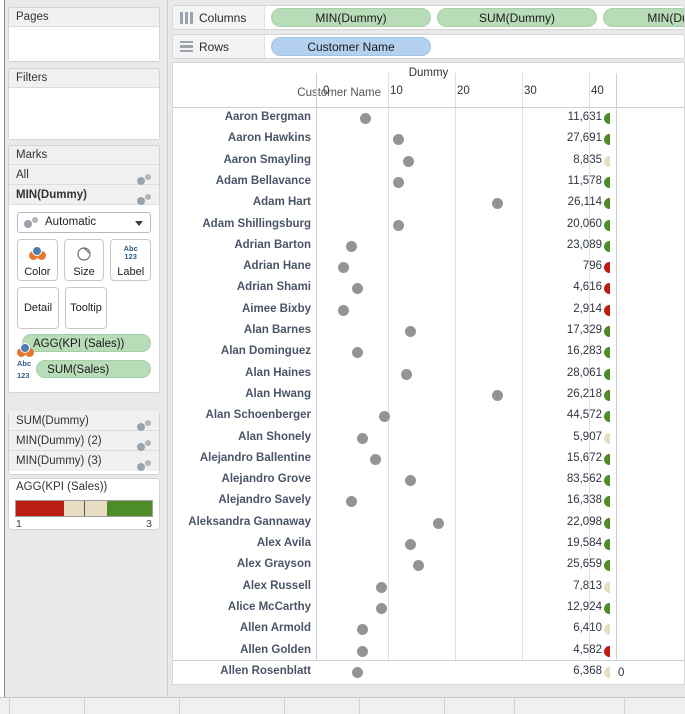 This screenshot has height=714, width=685. I want to click on table-row: Alan Barnes 17,329, so click(428, 331).